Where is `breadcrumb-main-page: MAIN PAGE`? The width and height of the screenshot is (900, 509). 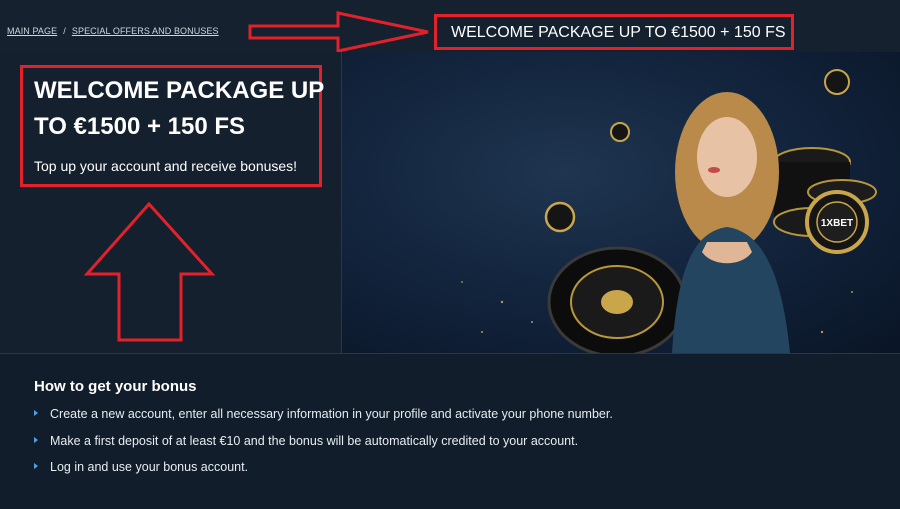 breadcrumb-main-page: MAIN PAGE is located at coordinates (32, 31).